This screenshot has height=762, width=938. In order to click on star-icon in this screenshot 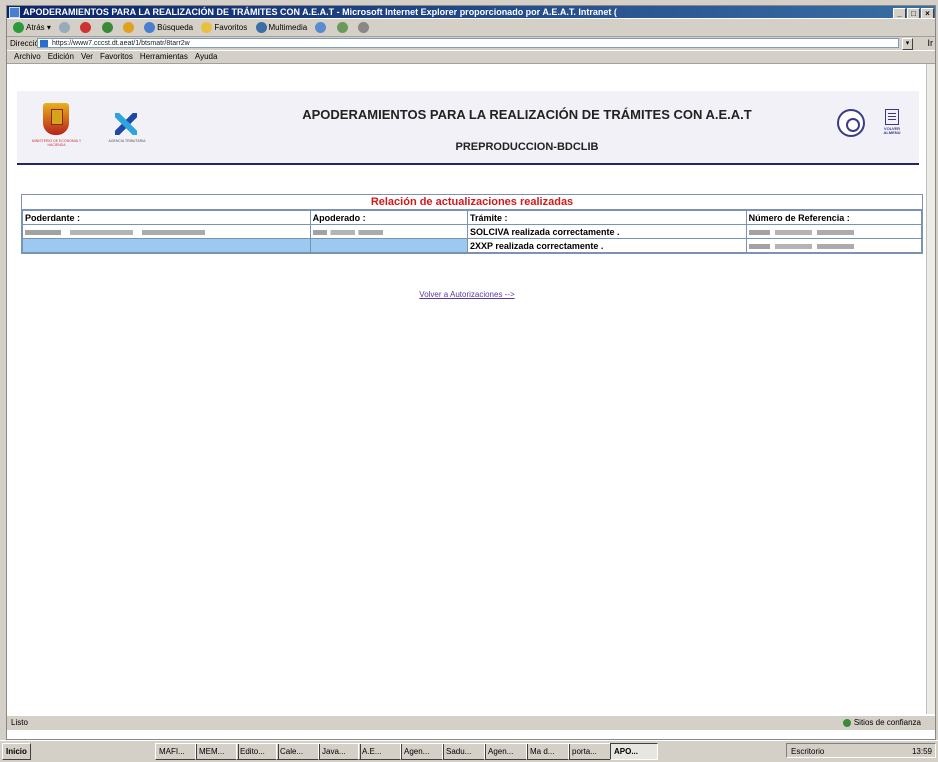, I will do `click(207, 28)`.